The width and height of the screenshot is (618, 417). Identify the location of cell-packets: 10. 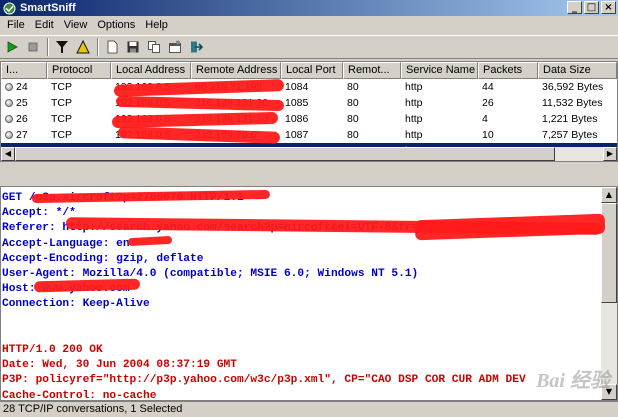
(488, 135).